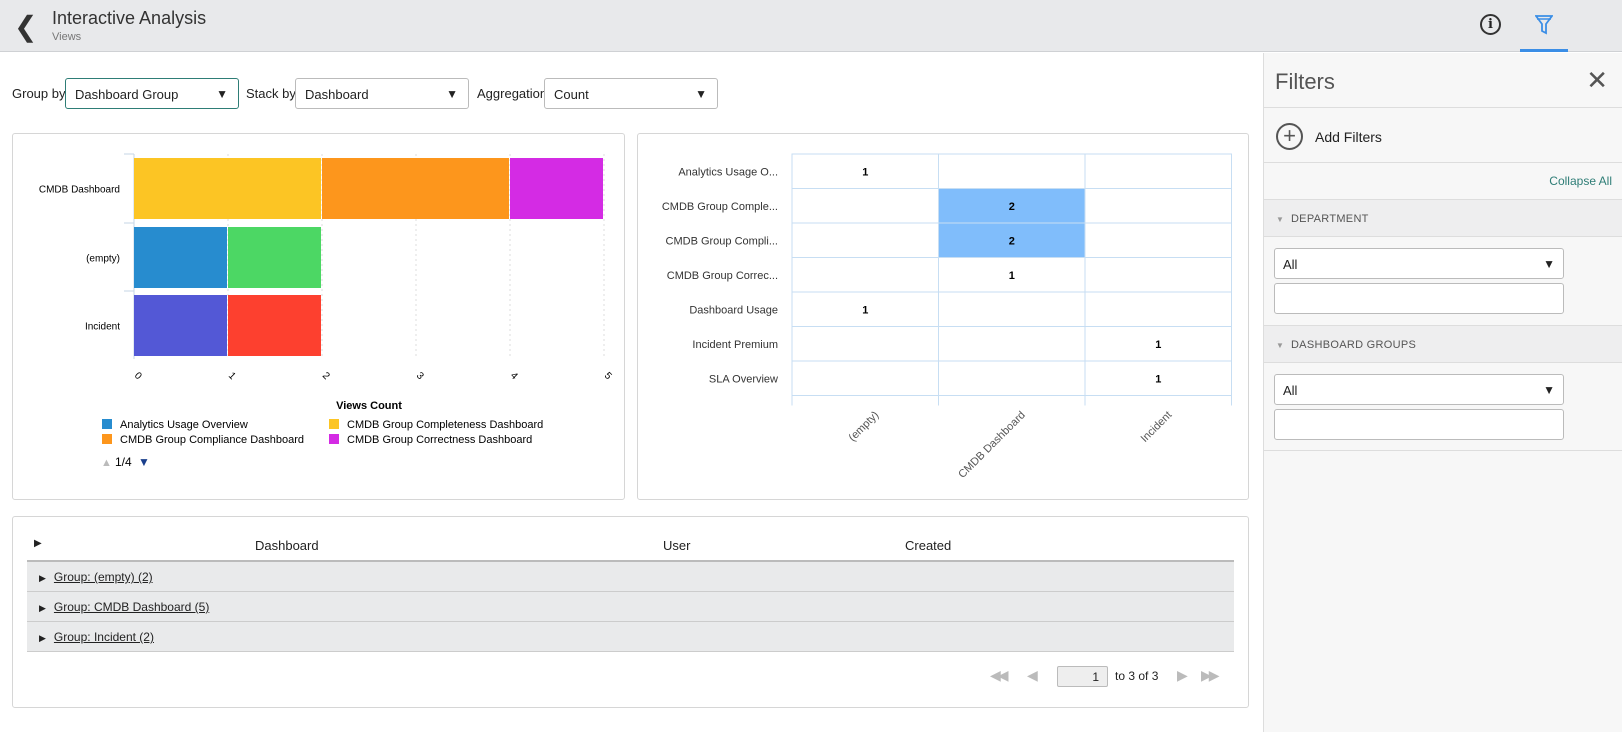 This screenshot has height=732, width=1622. Describe the element at coordinates (1443, 344) in the screenshot. I see `dashboard-groups-section-header: ▼ DASHBOARD GROUPS` at that location.